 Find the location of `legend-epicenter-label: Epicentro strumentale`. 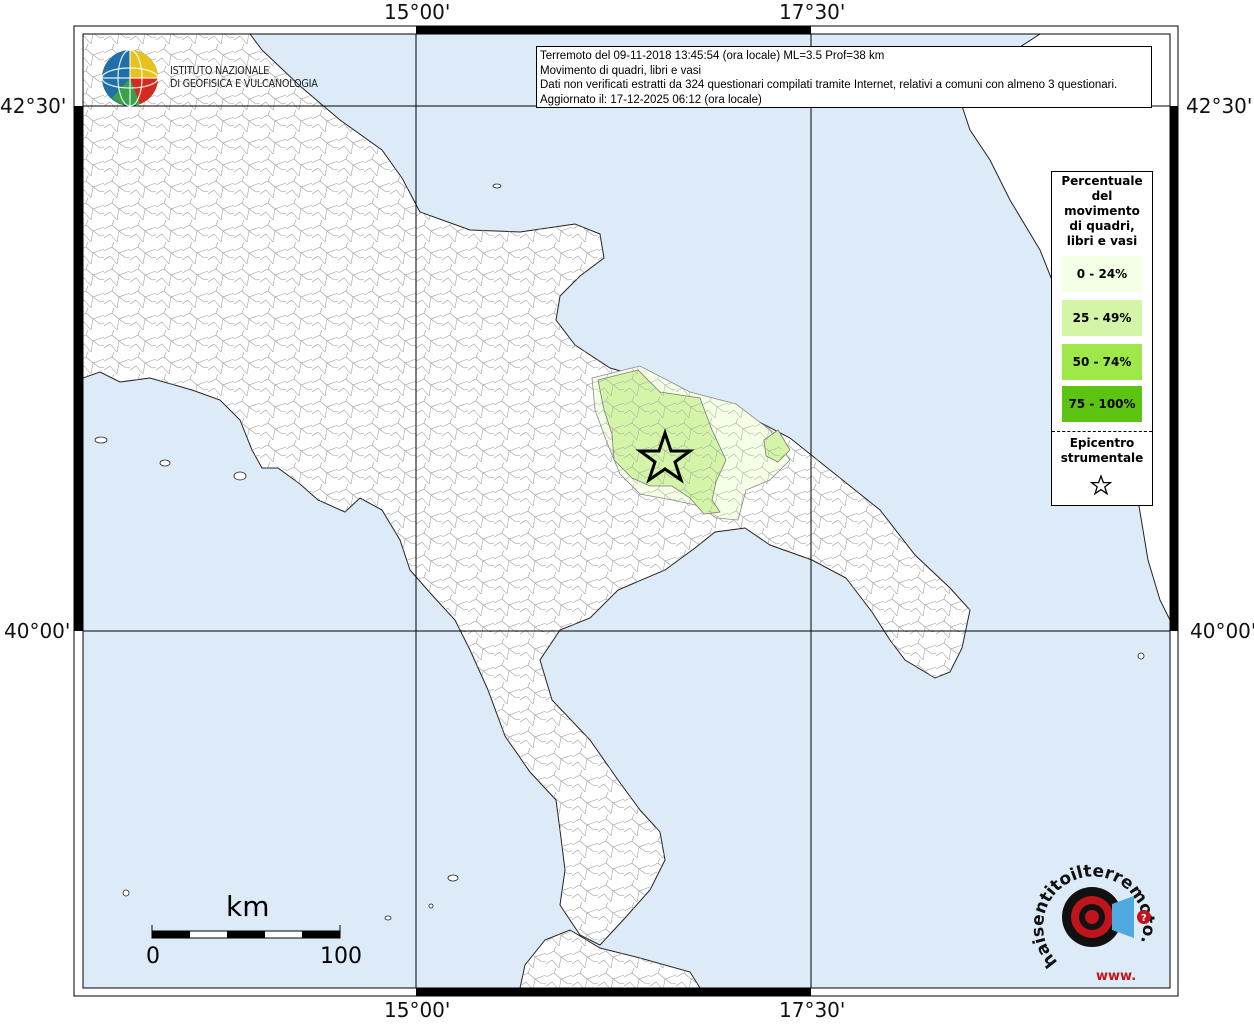

legend-epicenter-label: Epicentro strumentale is located at coordinates (1102, 450).